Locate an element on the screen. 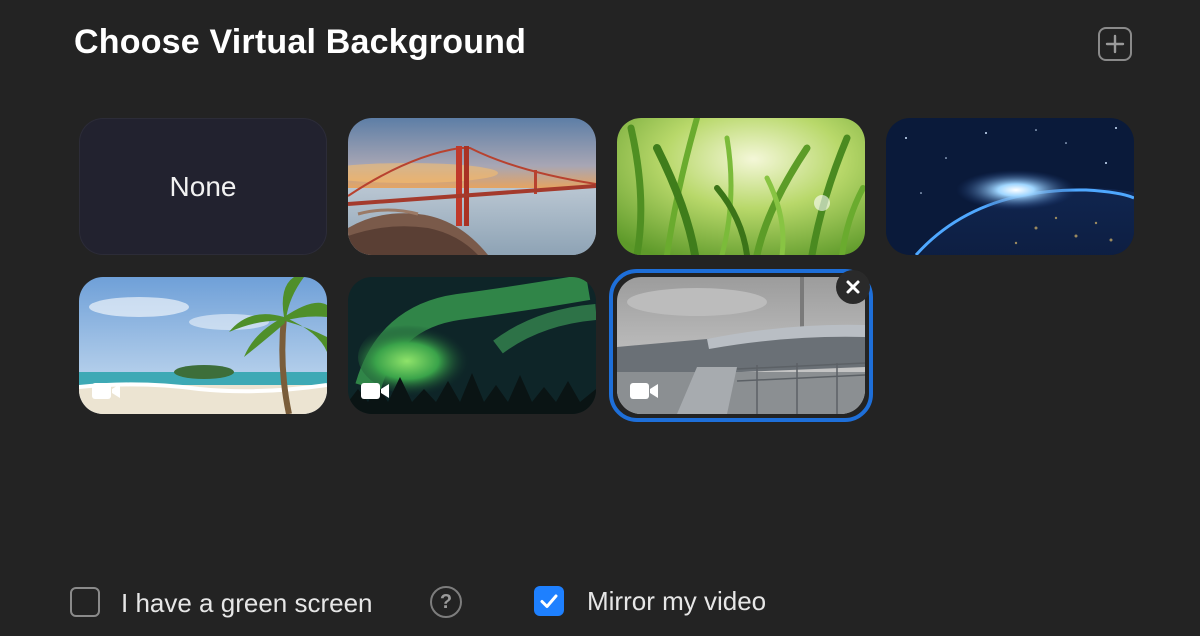 The image size is (1200, 636). close-icon is located at coordinates (853, 287).